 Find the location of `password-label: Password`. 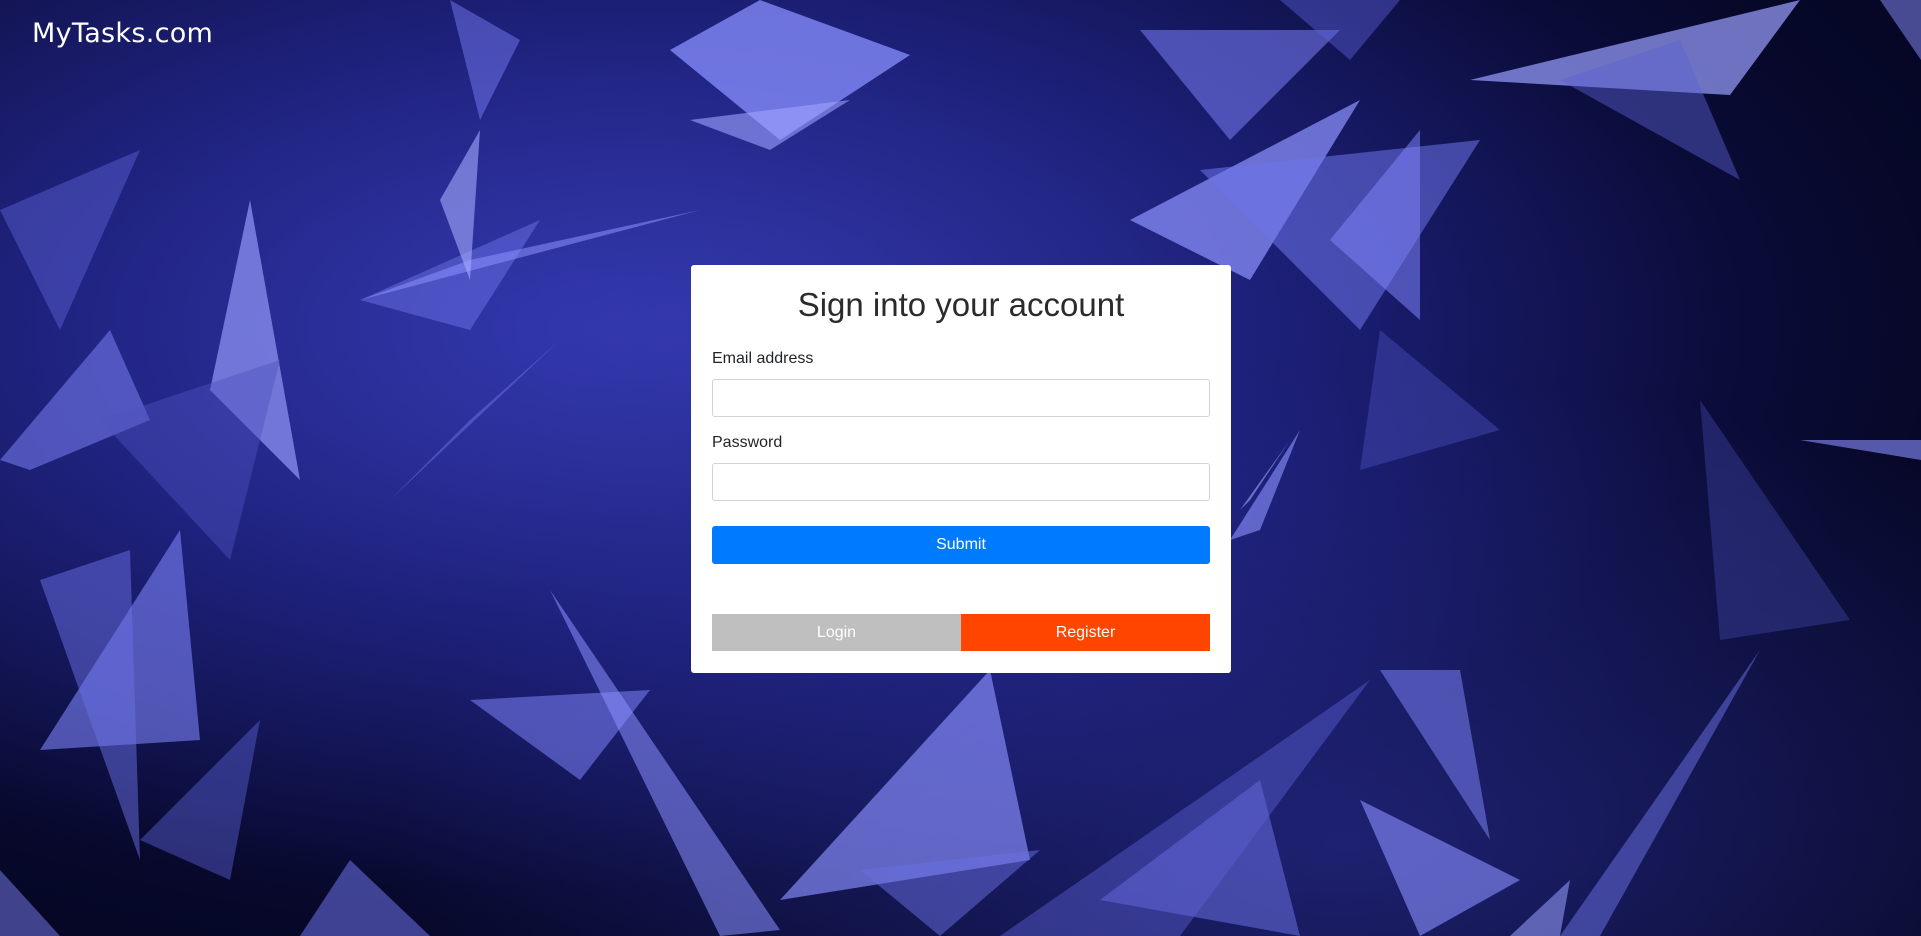

password-label: Password is located at coordinates (747, 442).